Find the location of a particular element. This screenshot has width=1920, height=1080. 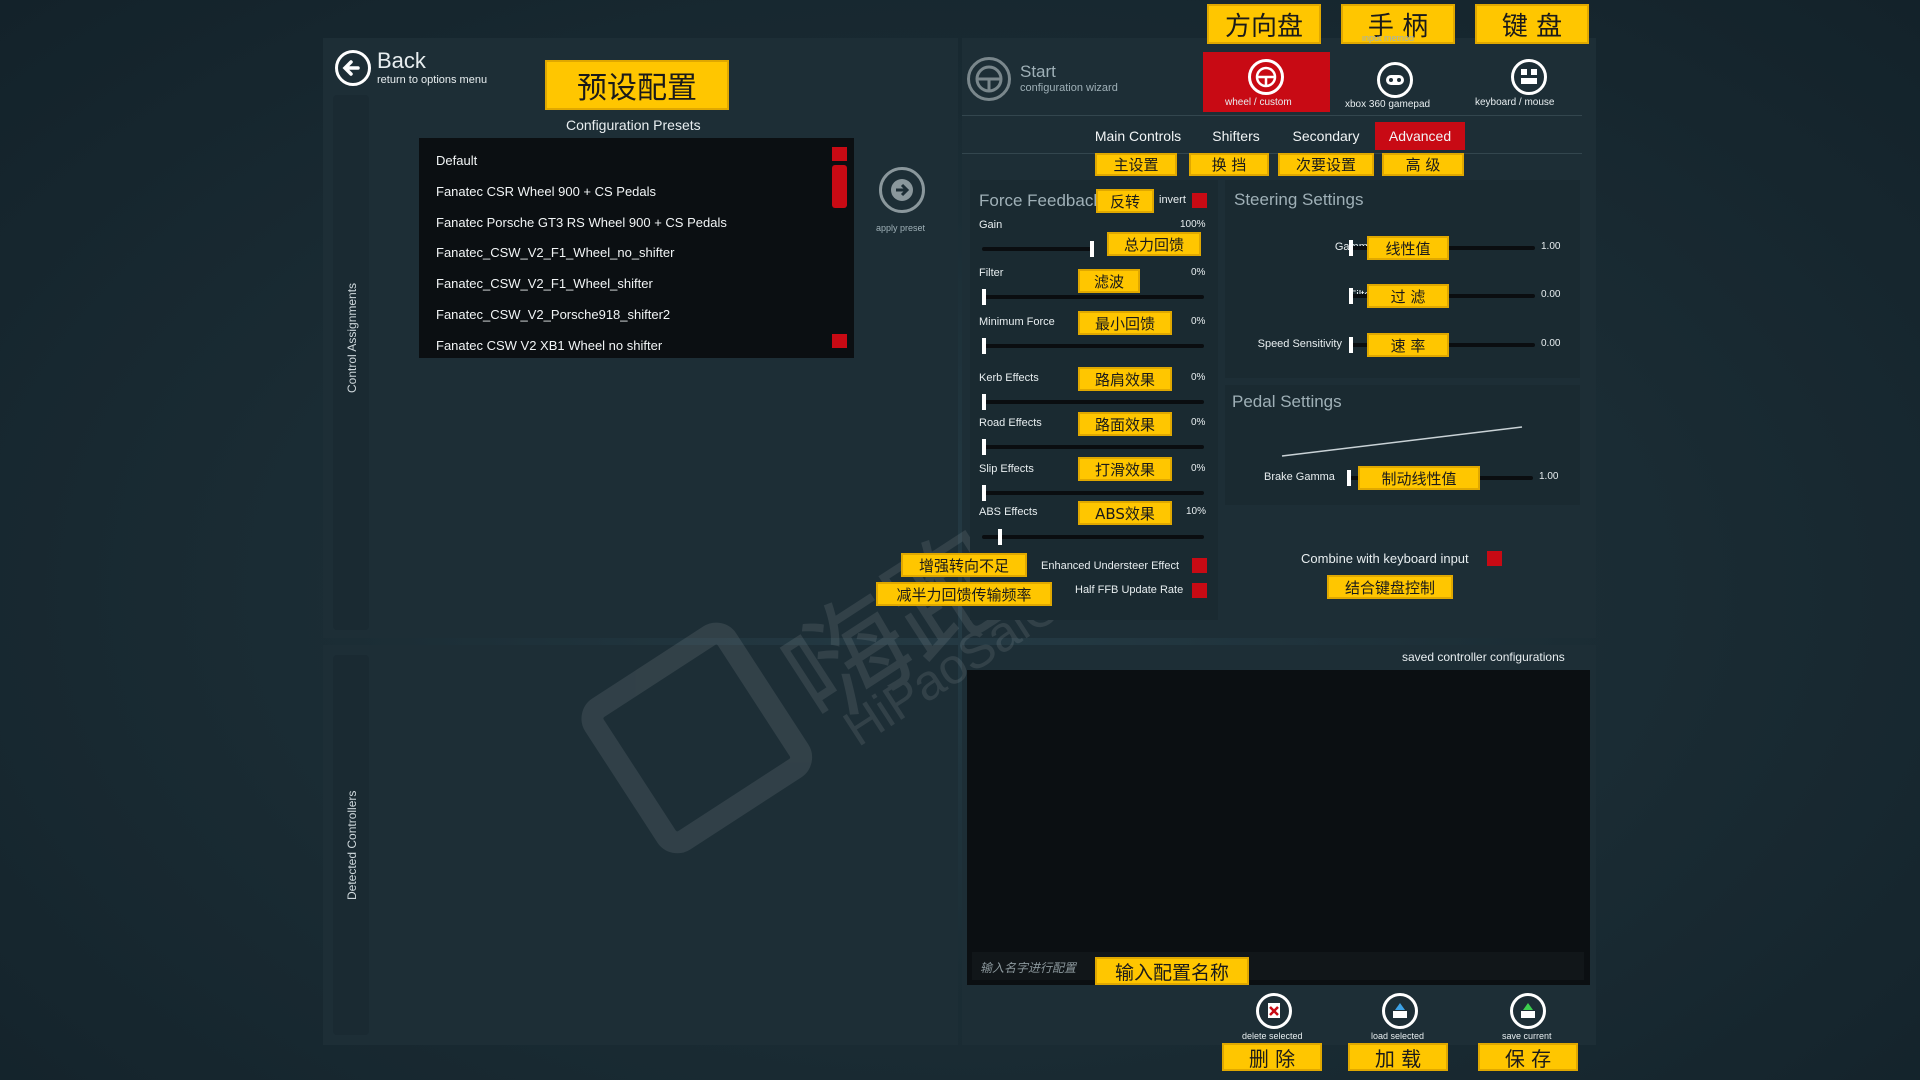

save-icon is located at coordinates (1528, 1011).